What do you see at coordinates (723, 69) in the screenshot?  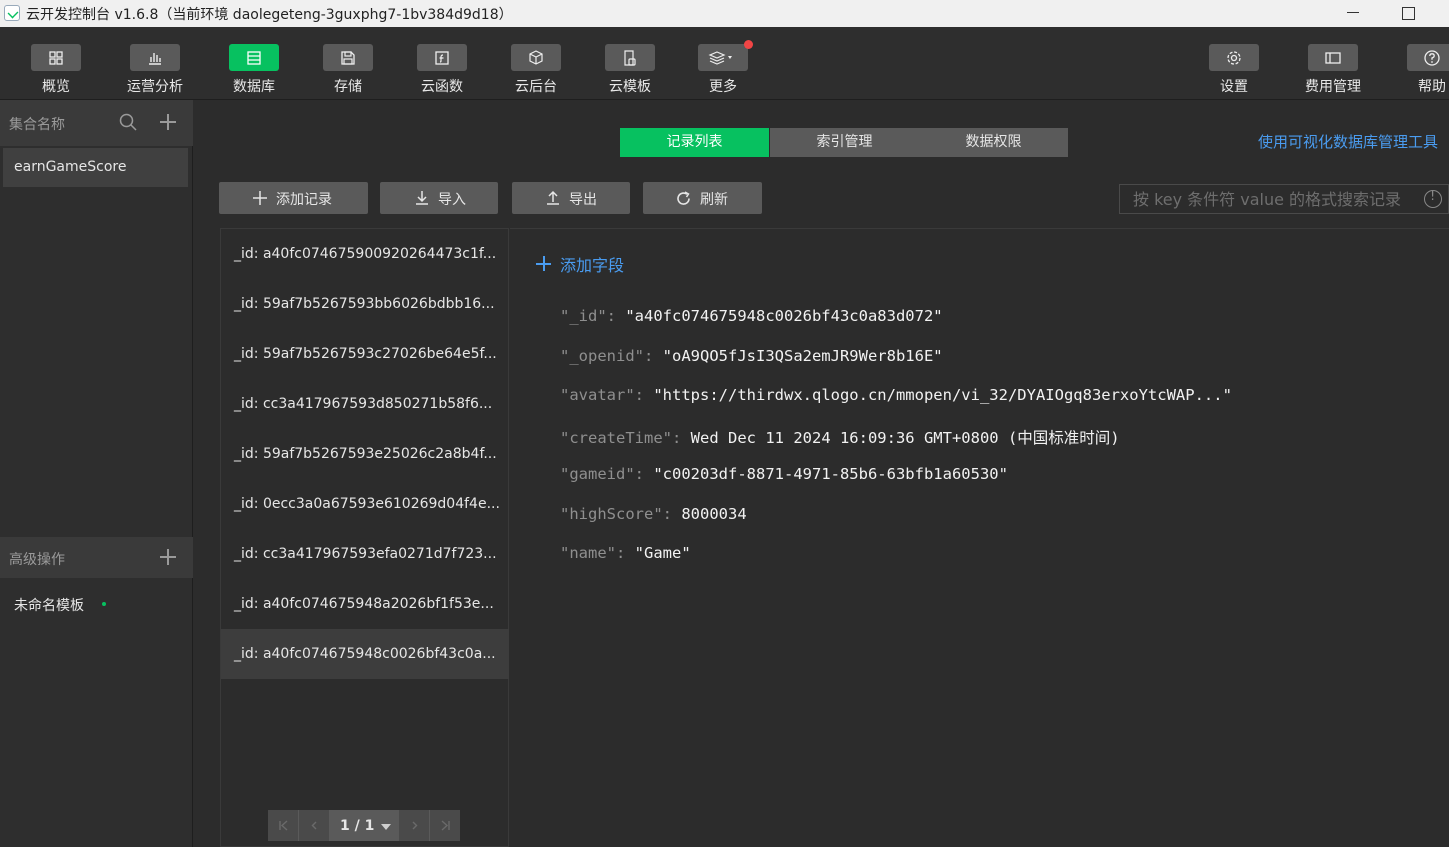 I see `toolbar-more-button: 更多` at bounding box center [723, 69].